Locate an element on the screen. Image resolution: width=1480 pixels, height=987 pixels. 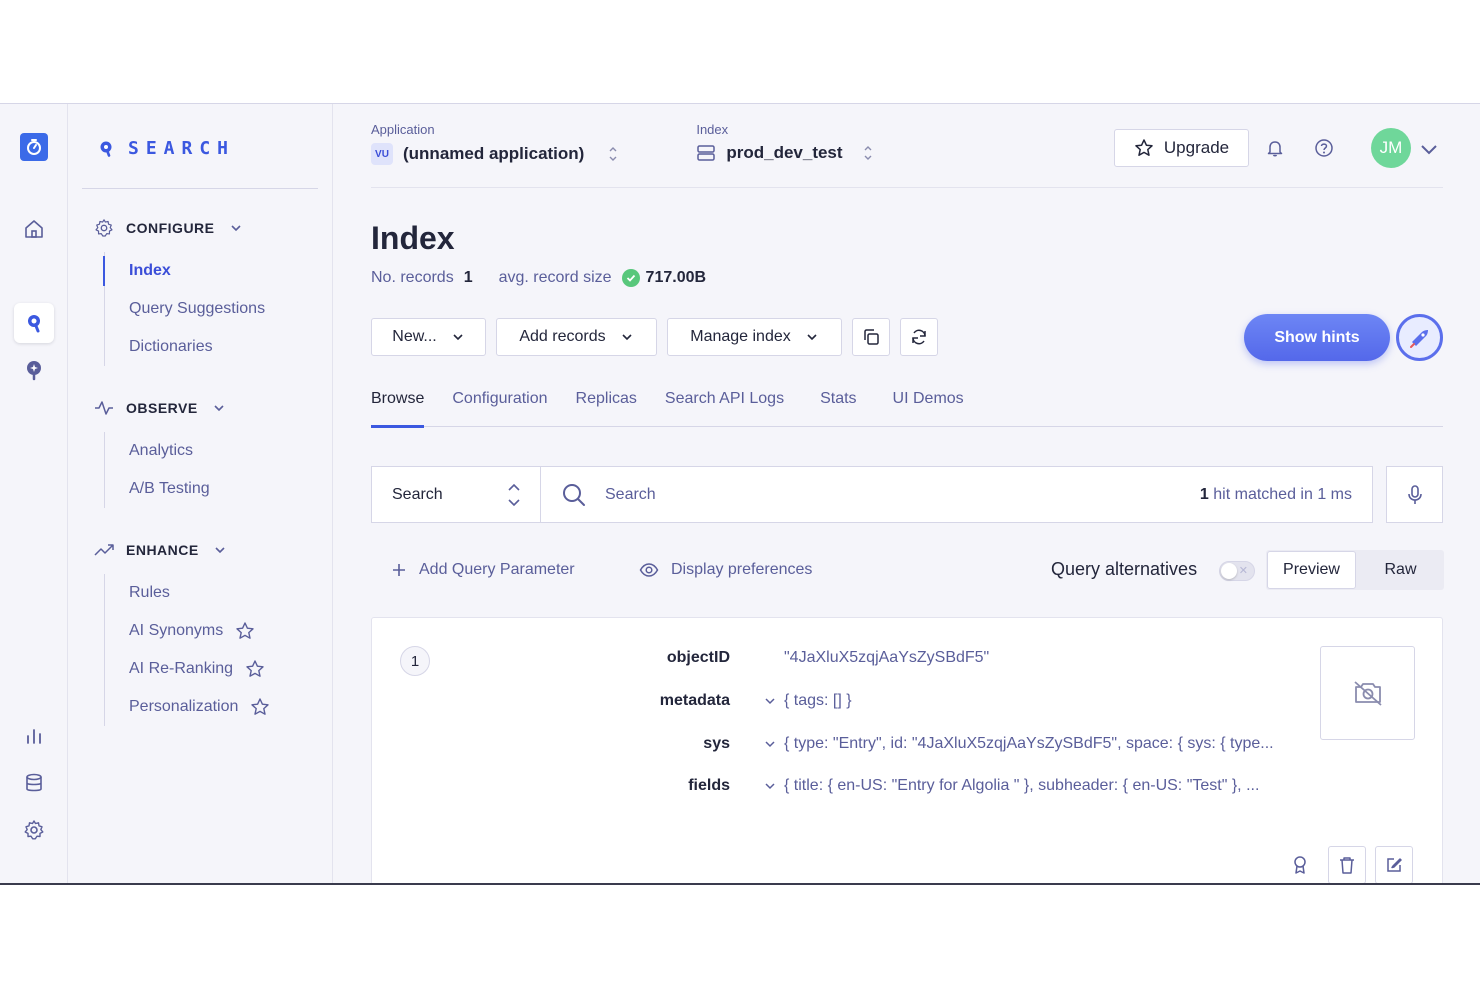
index-selector: Index prod_dev_test is located at coordinates (785, 143).